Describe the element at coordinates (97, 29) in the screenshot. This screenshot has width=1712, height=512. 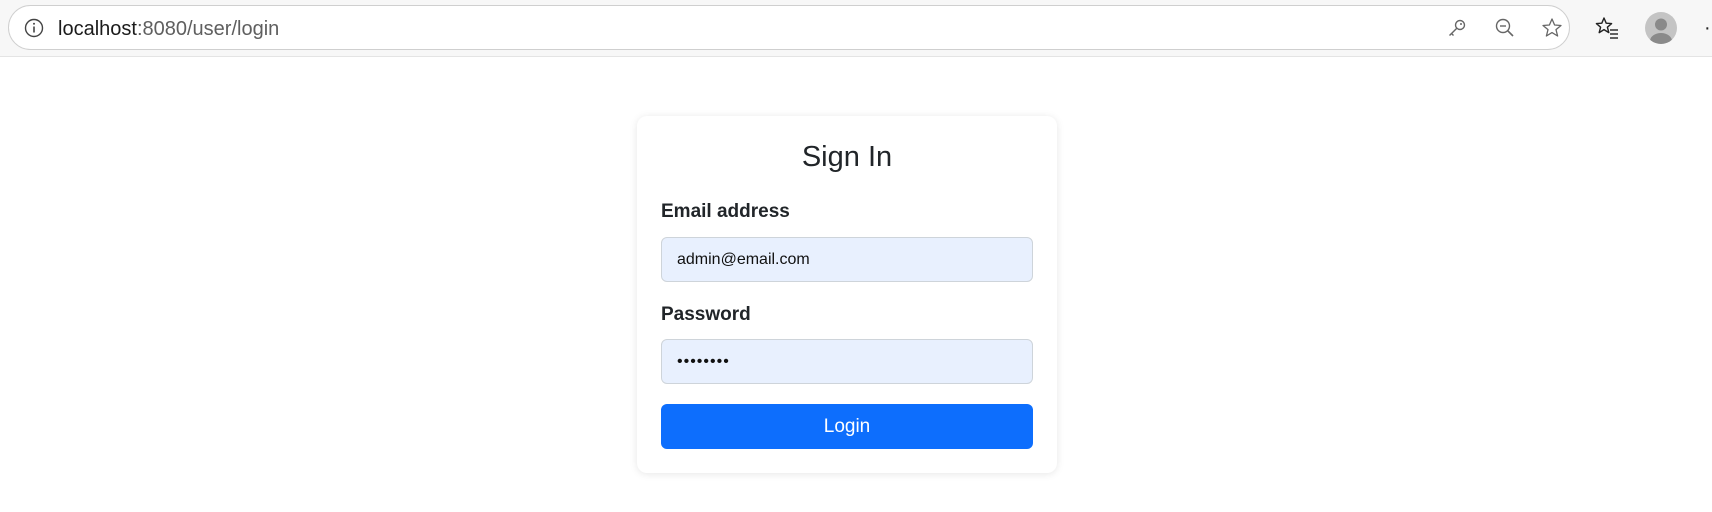
I see `url-host: localhost` at that location.